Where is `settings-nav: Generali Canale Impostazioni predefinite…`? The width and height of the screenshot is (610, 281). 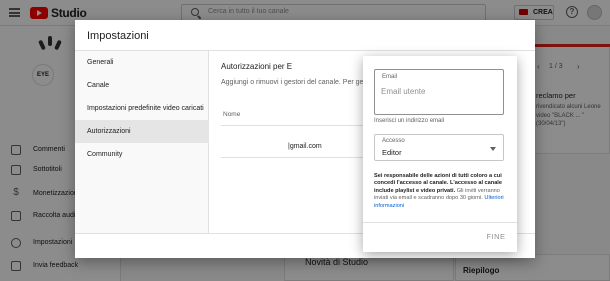
settings-nav: Generali Canale Impostazioni predefinite… is located at coordinates (142, 142).